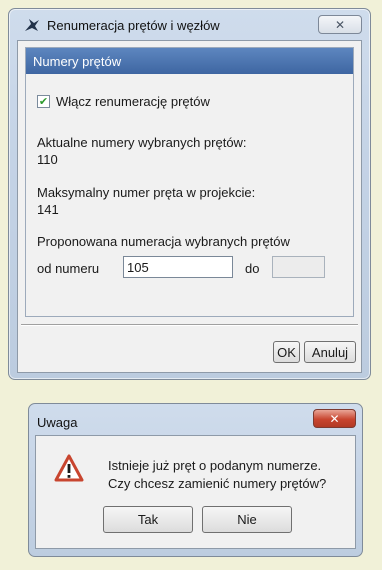  I want to click on close-button: ✕, so click(340, 24).